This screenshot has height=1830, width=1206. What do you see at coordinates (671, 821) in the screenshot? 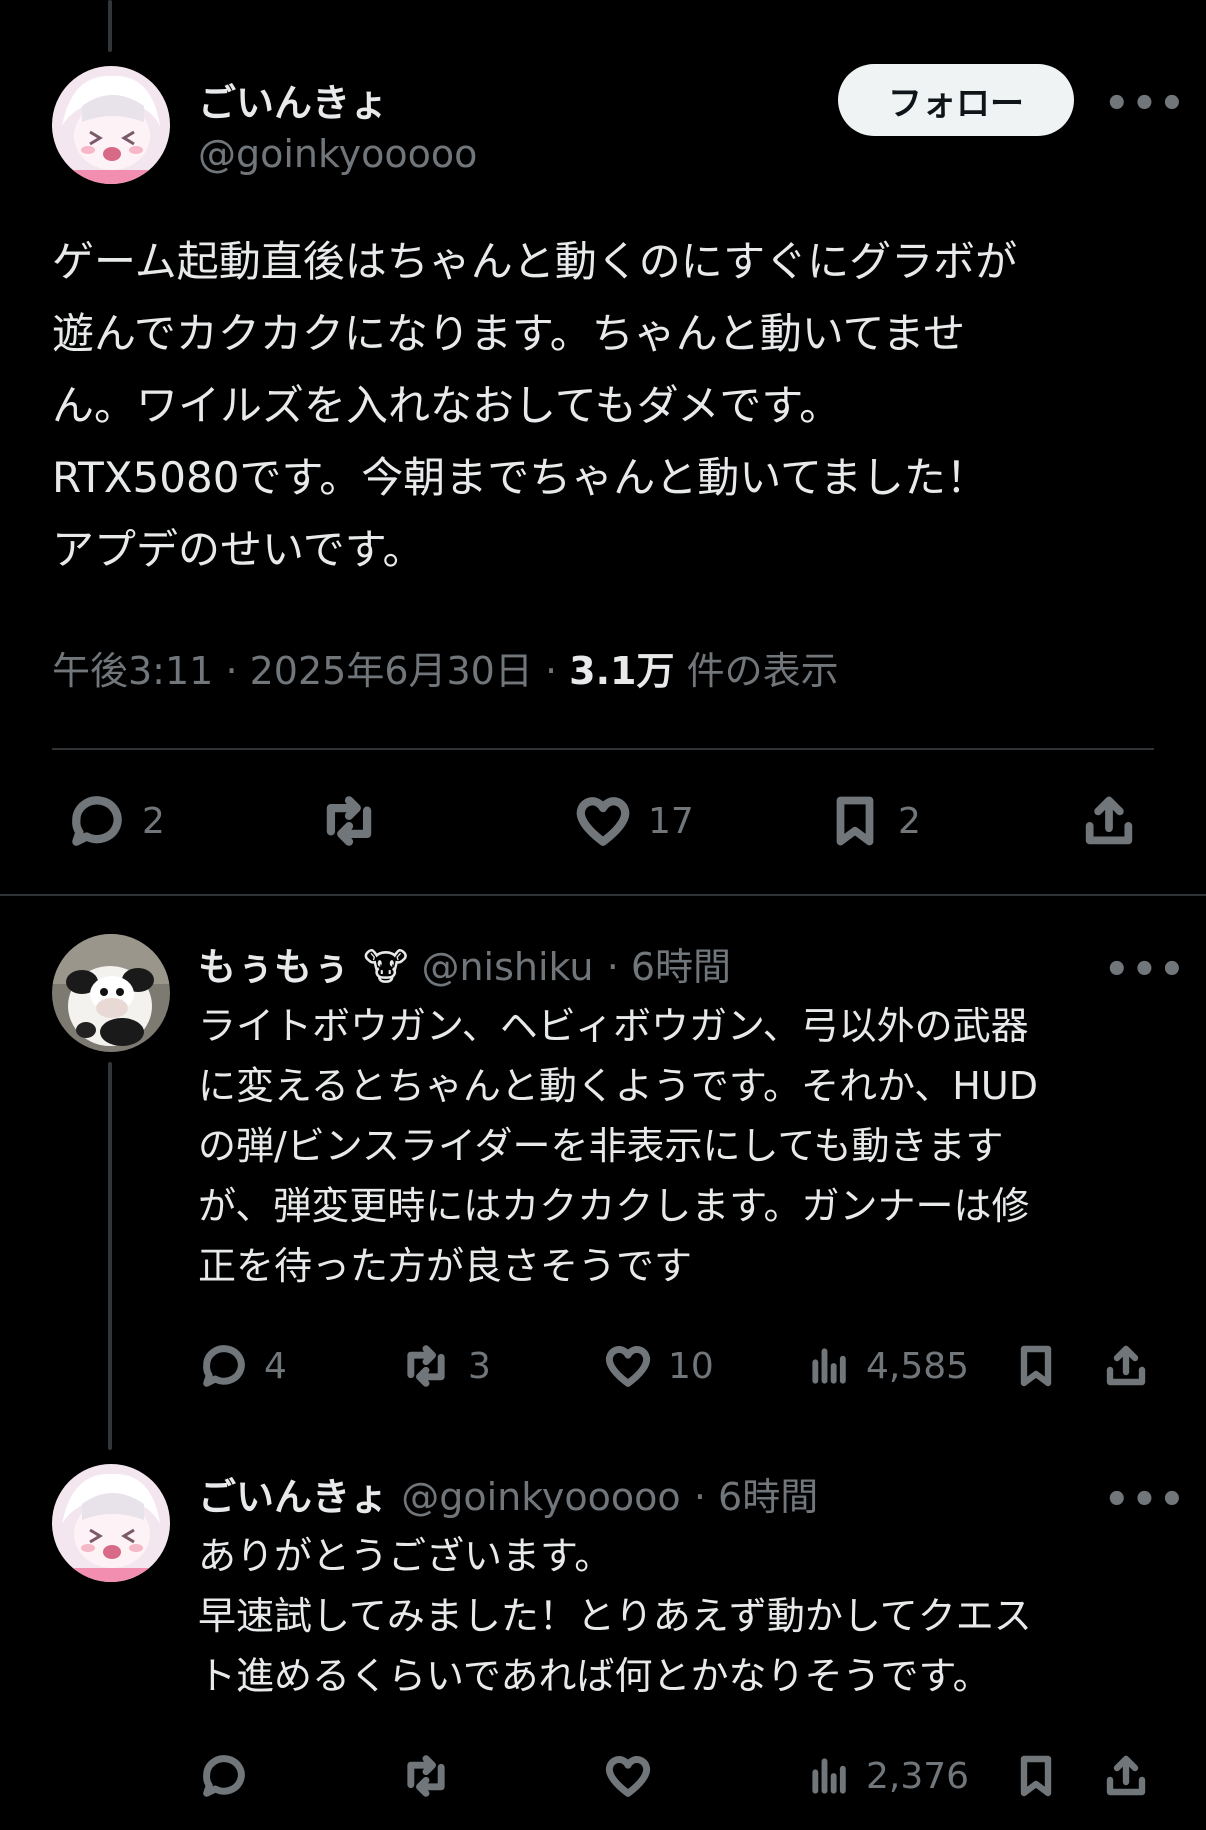
I see `like-count: 17` at bounding box center [671, 821].